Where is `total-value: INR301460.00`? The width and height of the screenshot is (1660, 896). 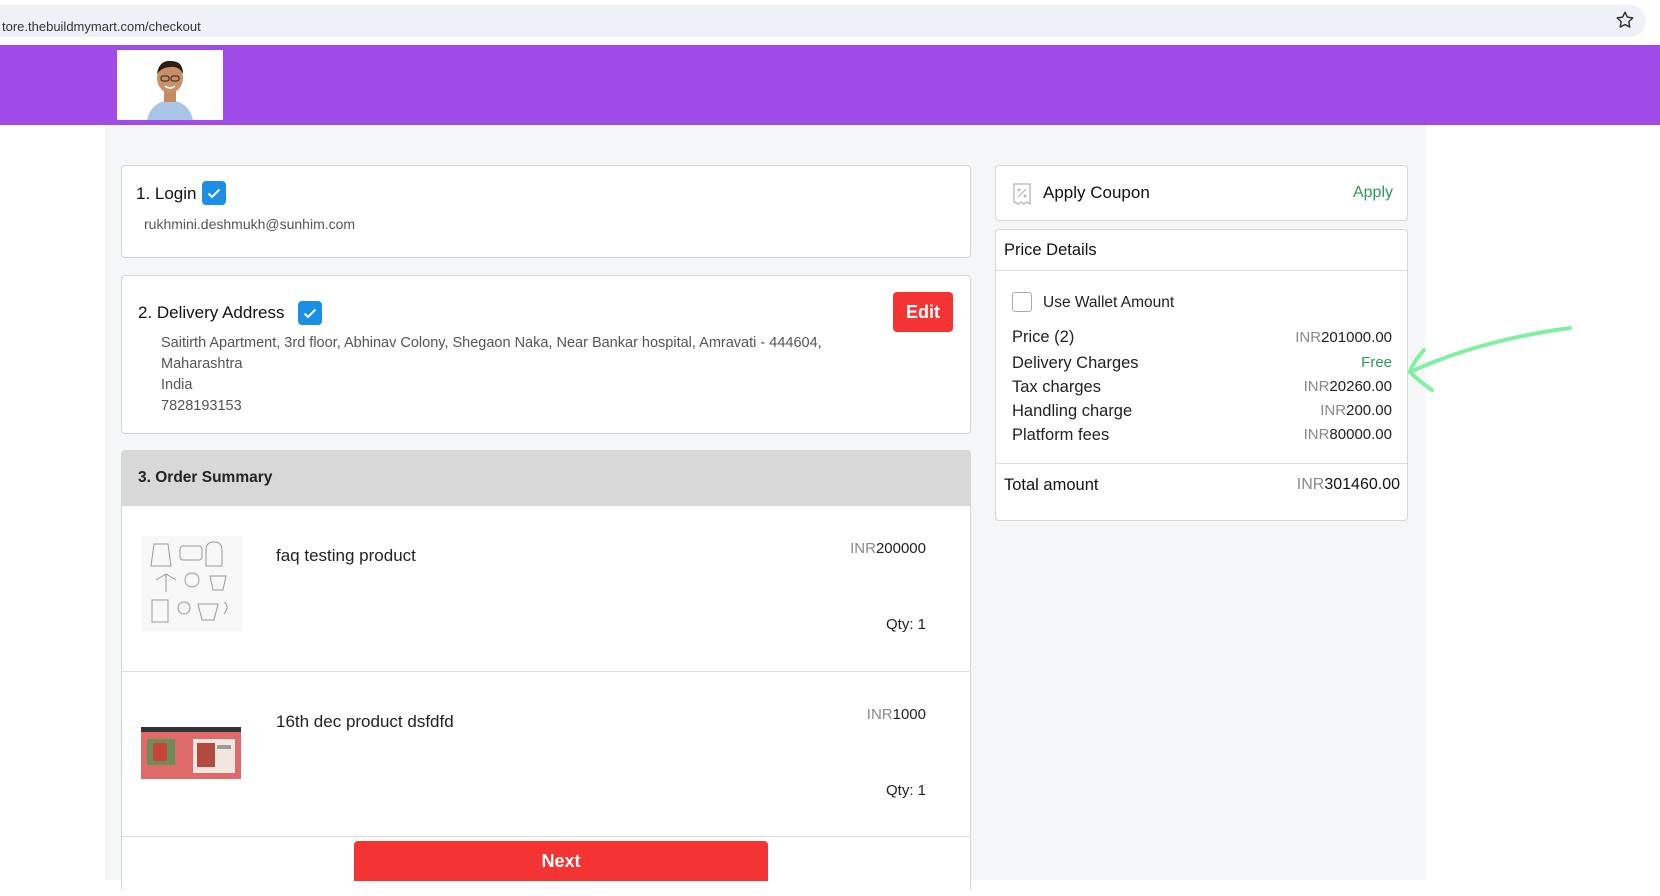
total-value: INR301460.00 is located at coordinates (1348, 485).